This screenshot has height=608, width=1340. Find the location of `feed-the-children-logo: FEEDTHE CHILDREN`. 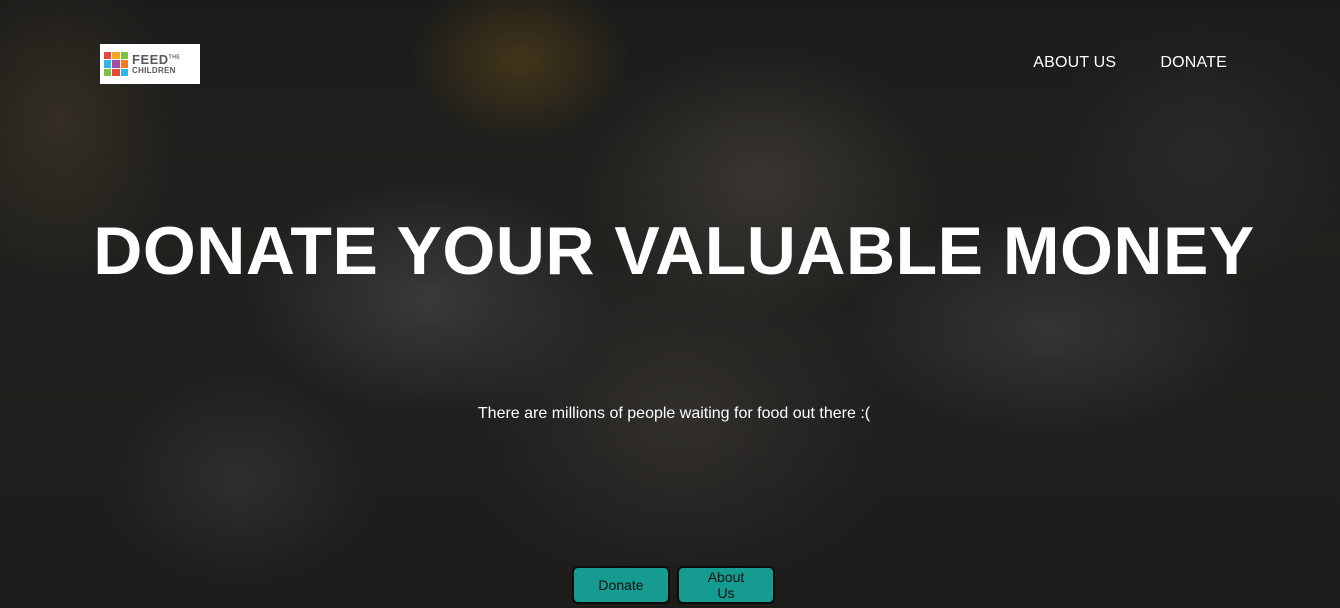

feed-the-children-logo: FEEDTHE CHILDREN is located at coordinates (150, 64).